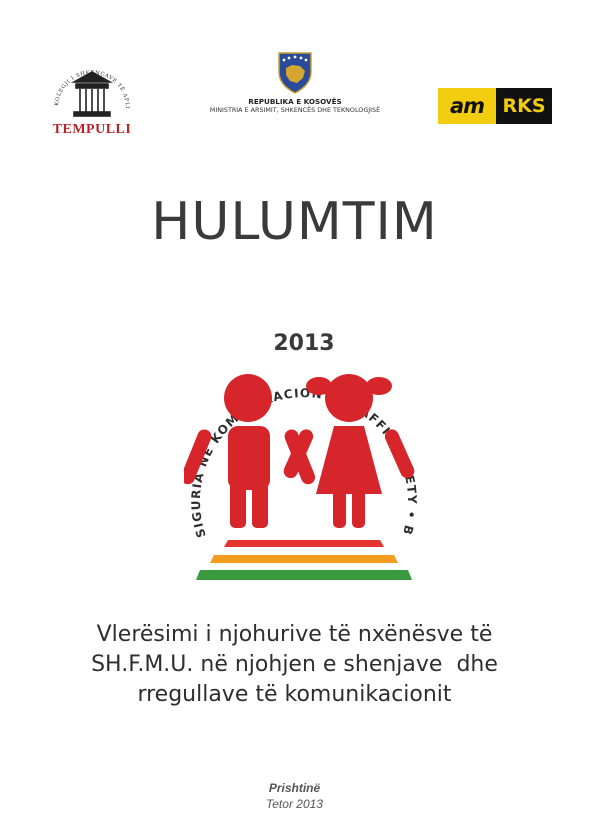  What do you see at coordinates (304, 575) in the screenshot?
I see `stripe-green` at bounding box center [304, 575].